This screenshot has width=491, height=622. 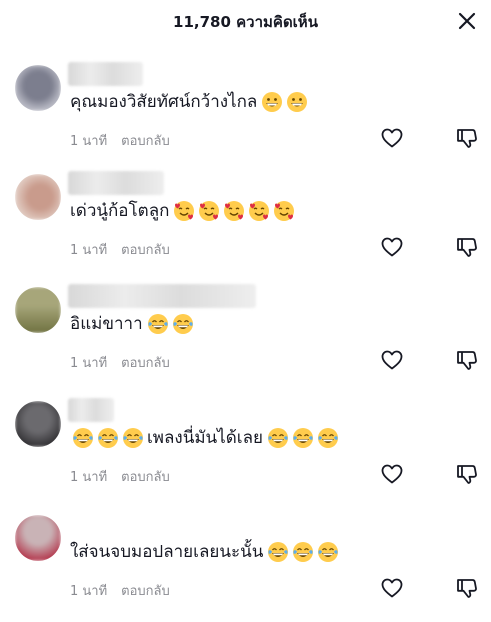 I want to click on comment-text: เด่วนู๋ก้อโตลูก, so click(x=184, y=211).